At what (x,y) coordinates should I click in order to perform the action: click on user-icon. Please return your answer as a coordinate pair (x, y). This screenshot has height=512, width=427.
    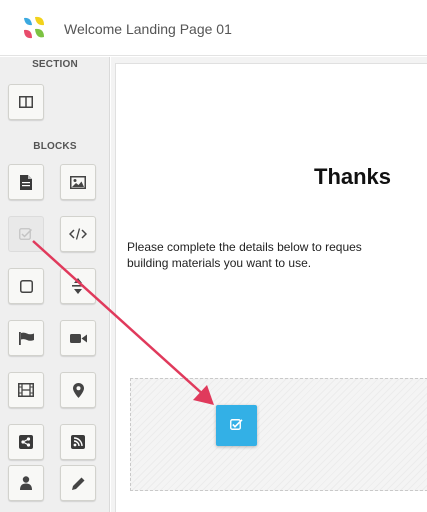
    Looking at the image, I should click on (26, 483).